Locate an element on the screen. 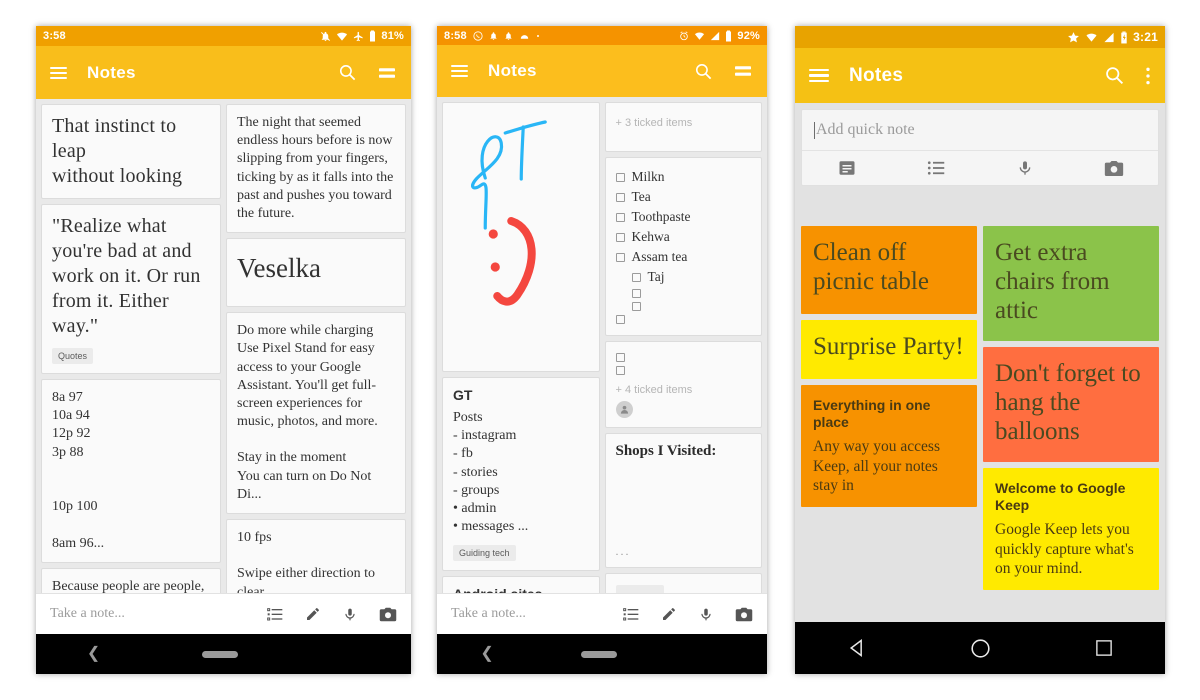  note-card: Surprise Party! is located at coordinates (889, 349).